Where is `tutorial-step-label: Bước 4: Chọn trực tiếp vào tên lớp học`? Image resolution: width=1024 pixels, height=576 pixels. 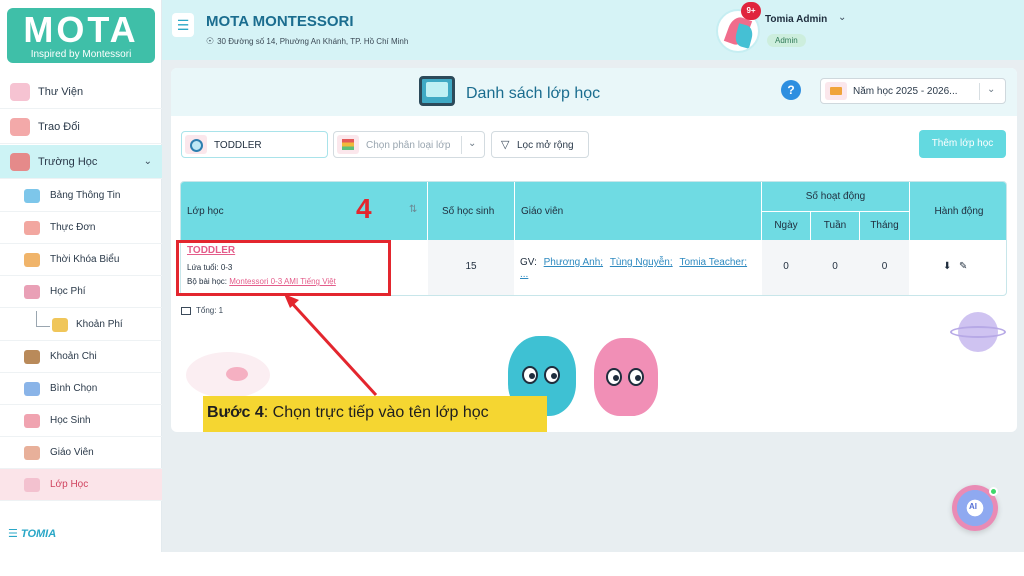
tutorial-step-label: Bước 4: Chọn trực tiếp vào tên lớp học is located at coordinates (375, 414).